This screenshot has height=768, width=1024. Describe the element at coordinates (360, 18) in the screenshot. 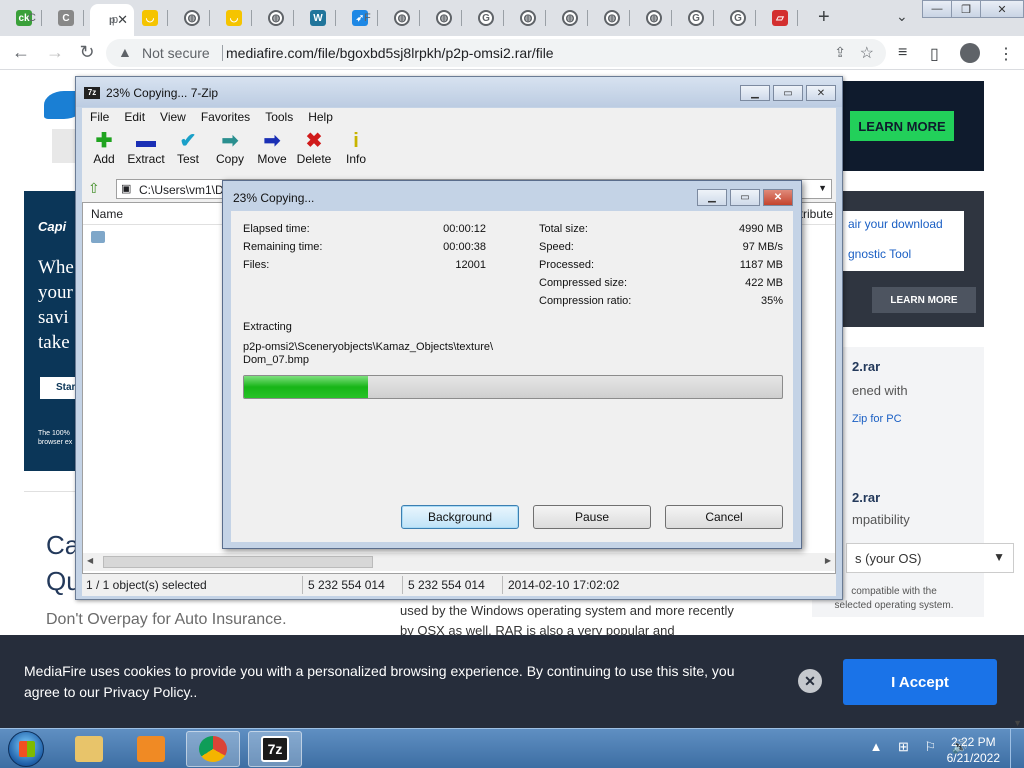

I see `browser-tab: ➶ F` at that location.